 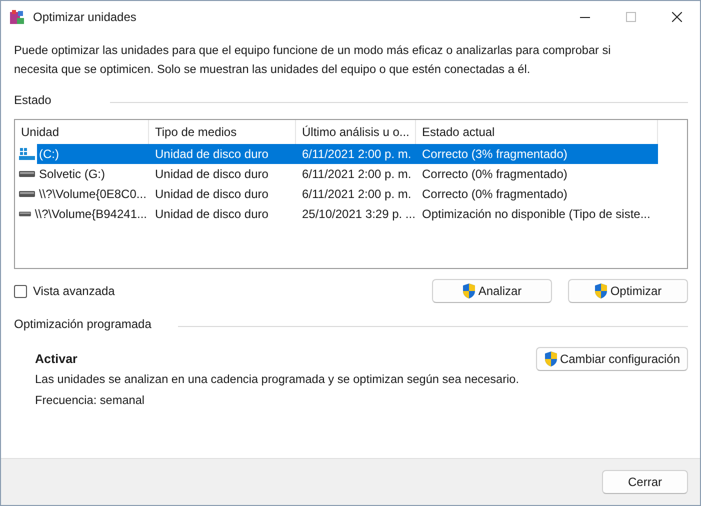 I want to click on action-button: Optimizar, so click(x=628, y=291).